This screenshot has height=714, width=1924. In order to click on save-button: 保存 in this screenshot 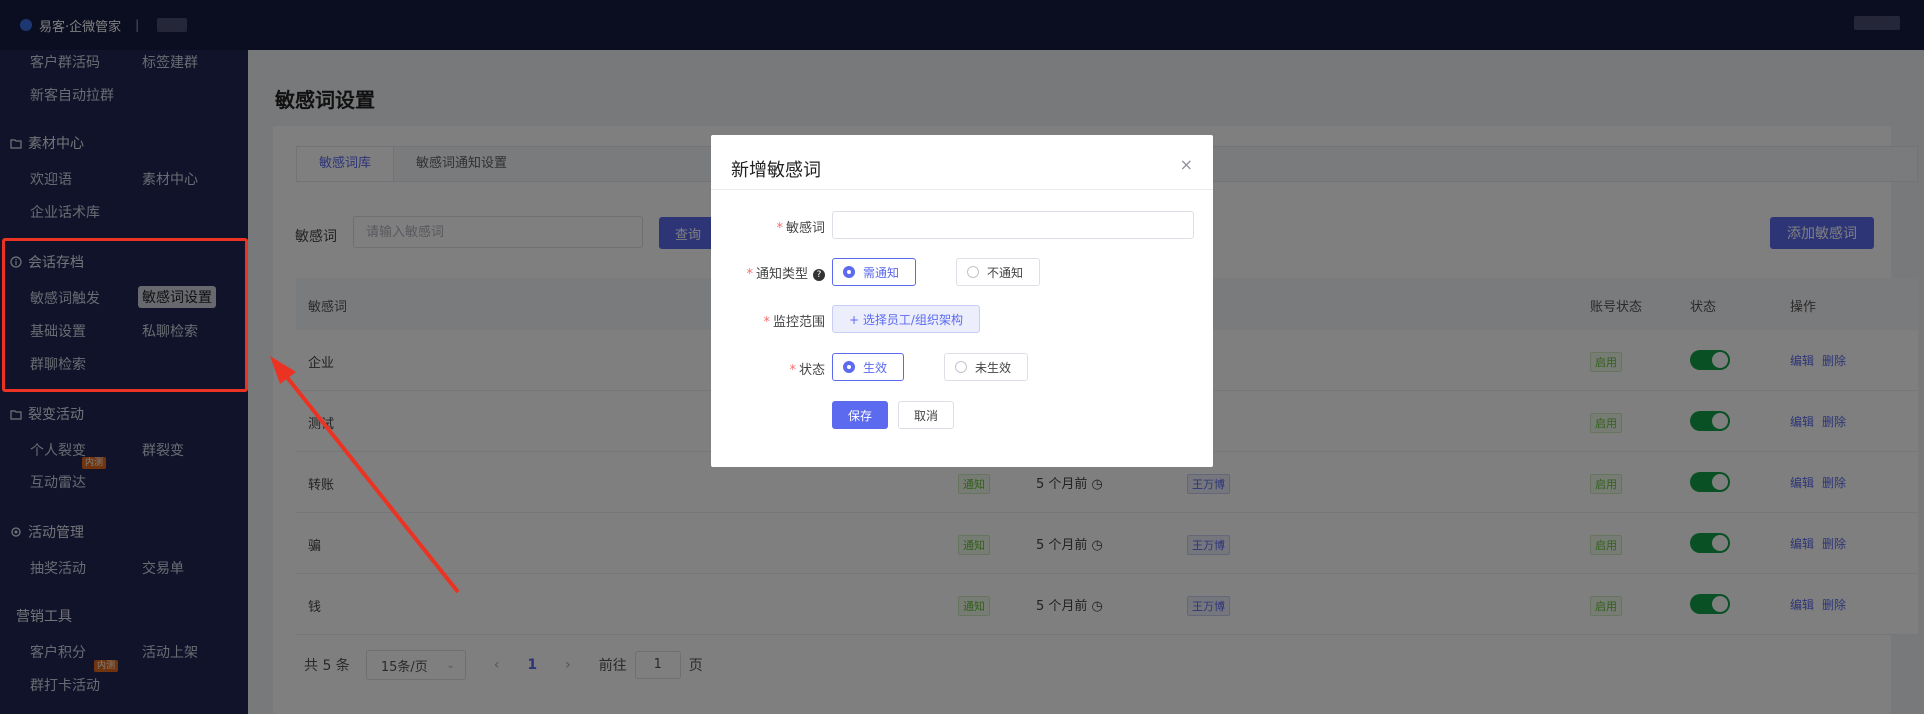, I will do `click(860, 415)`.